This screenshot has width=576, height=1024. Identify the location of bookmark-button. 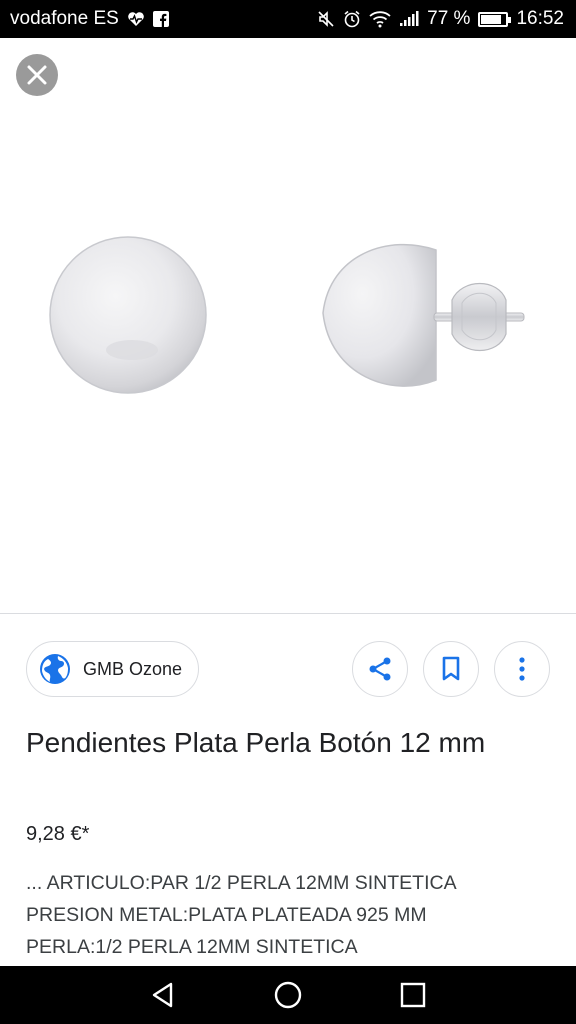
(451, 669).